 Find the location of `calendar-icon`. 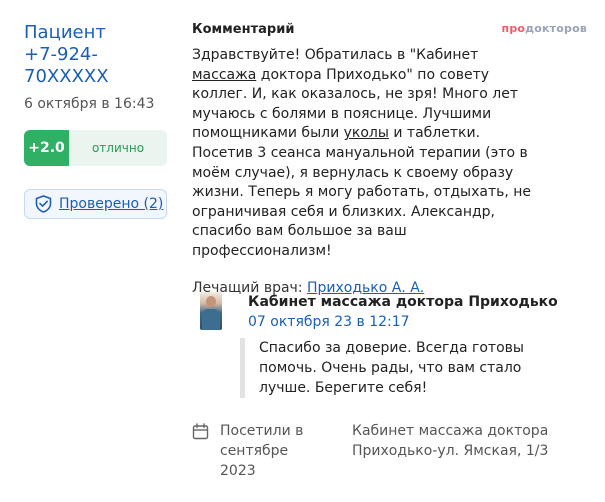

calendar-icon is located at coordinates (200, 431).